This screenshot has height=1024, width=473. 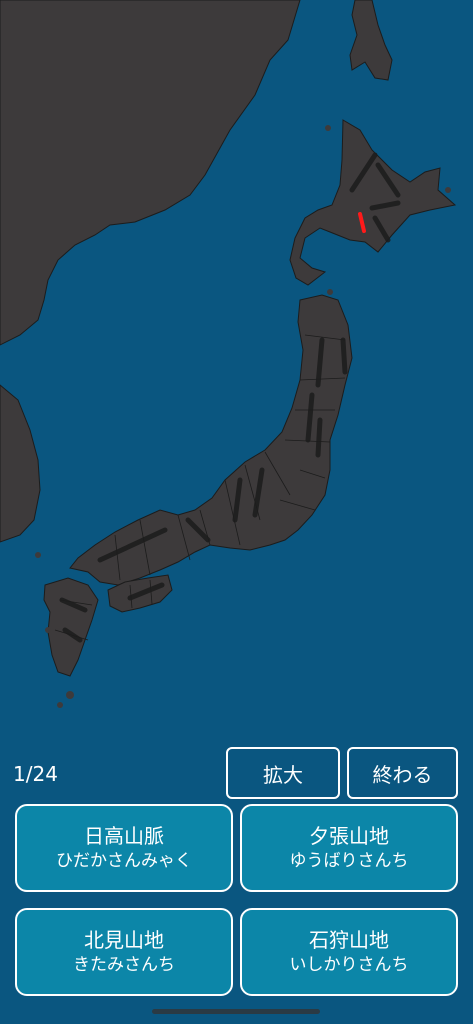 I want to click on okushiri-island, so click(x=300, y=262).